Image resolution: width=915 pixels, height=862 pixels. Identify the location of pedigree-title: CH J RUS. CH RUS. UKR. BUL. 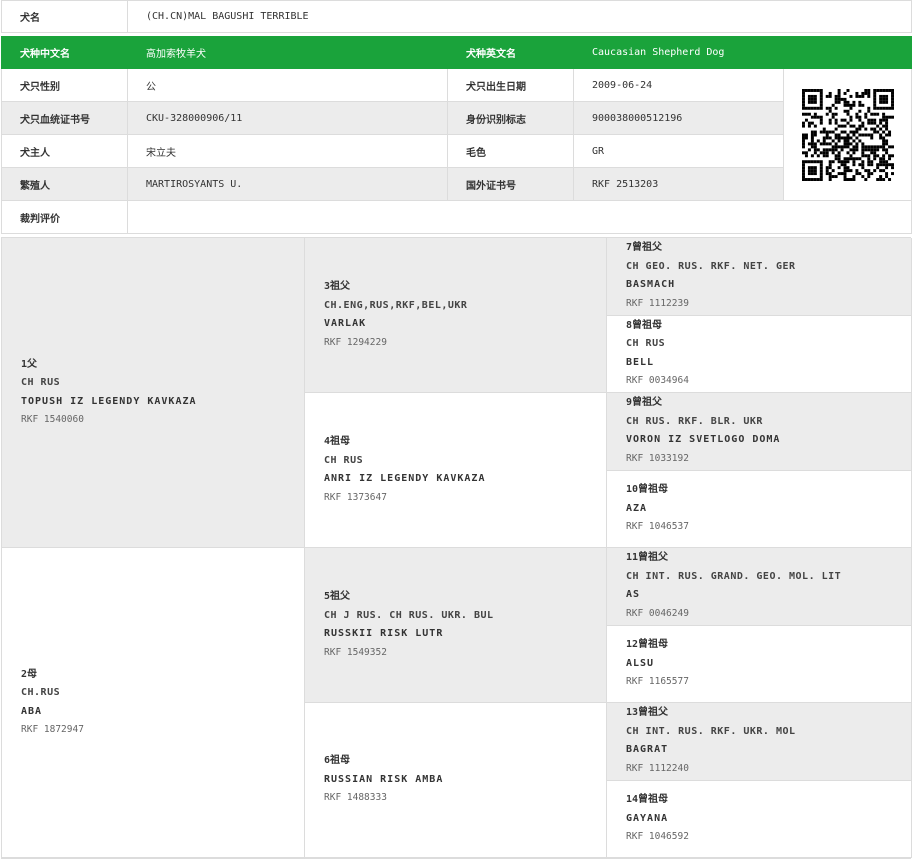
(409, 615).